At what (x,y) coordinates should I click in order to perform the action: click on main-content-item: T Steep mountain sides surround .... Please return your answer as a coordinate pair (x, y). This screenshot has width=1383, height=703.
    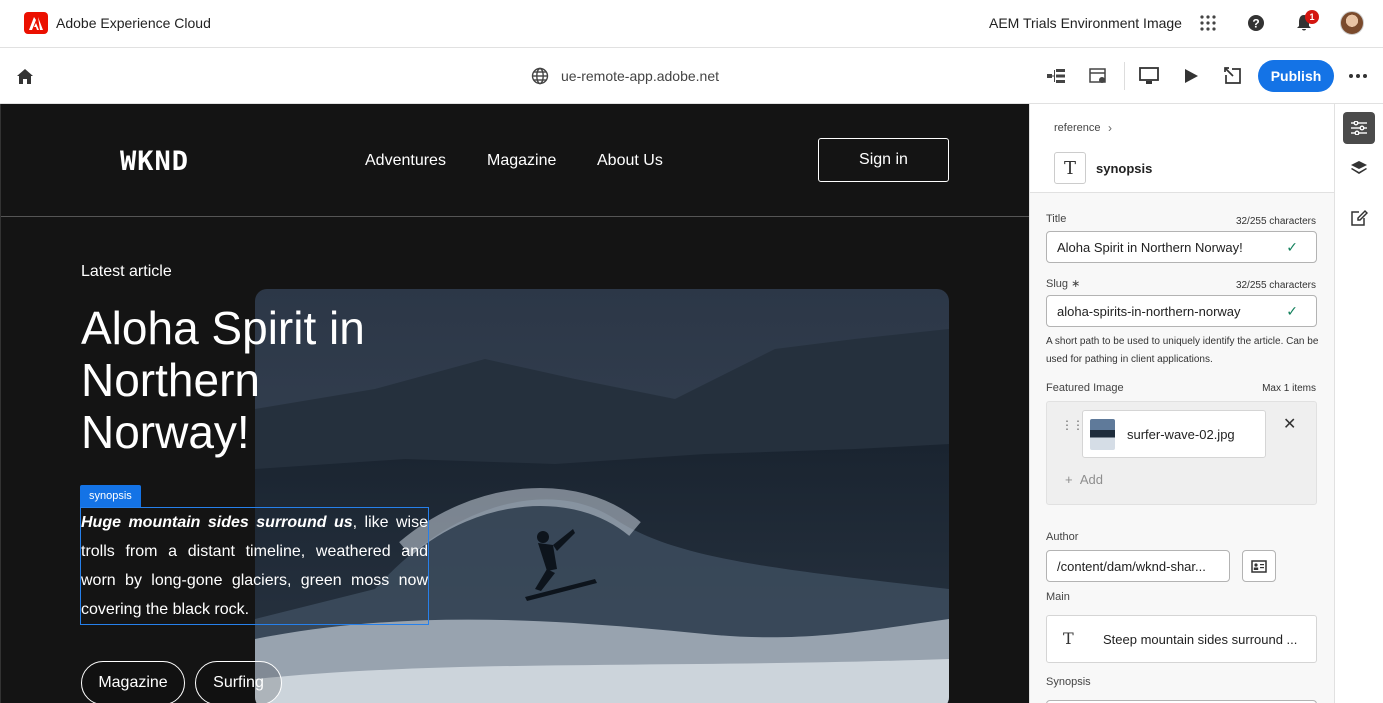
    Looking at the image, I should click on (1181, 639).